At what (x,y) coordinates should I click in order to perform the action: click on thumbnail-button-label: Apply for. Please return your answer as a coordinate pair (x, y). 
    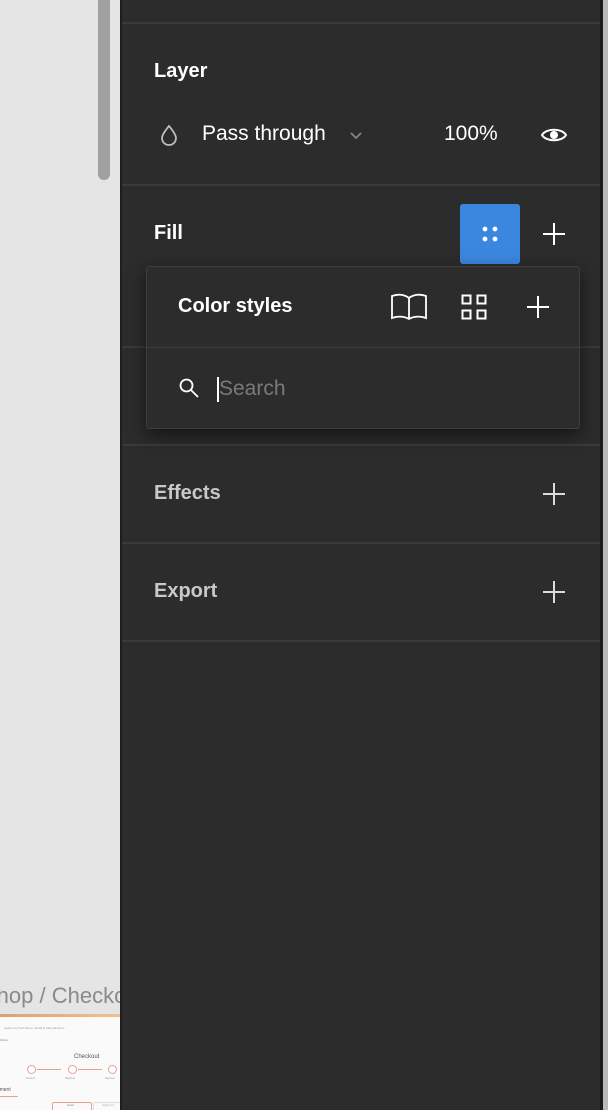
    Looking at the image, I should click on (108, 1105).